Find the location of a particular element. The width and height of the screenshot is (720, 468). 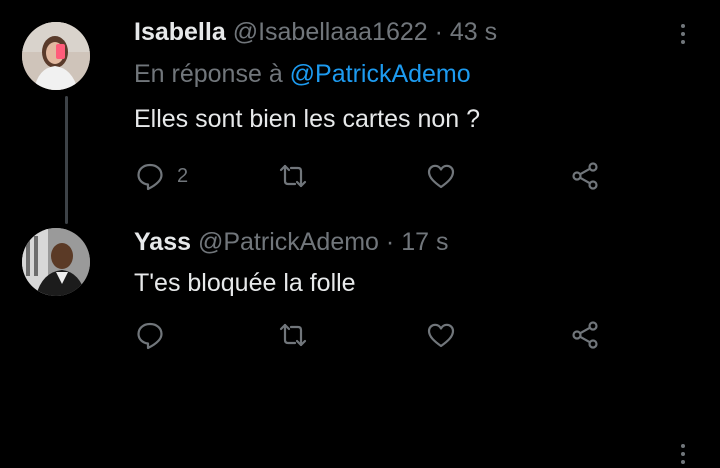

tweet-2-actions is located at coordinates (360, 335).